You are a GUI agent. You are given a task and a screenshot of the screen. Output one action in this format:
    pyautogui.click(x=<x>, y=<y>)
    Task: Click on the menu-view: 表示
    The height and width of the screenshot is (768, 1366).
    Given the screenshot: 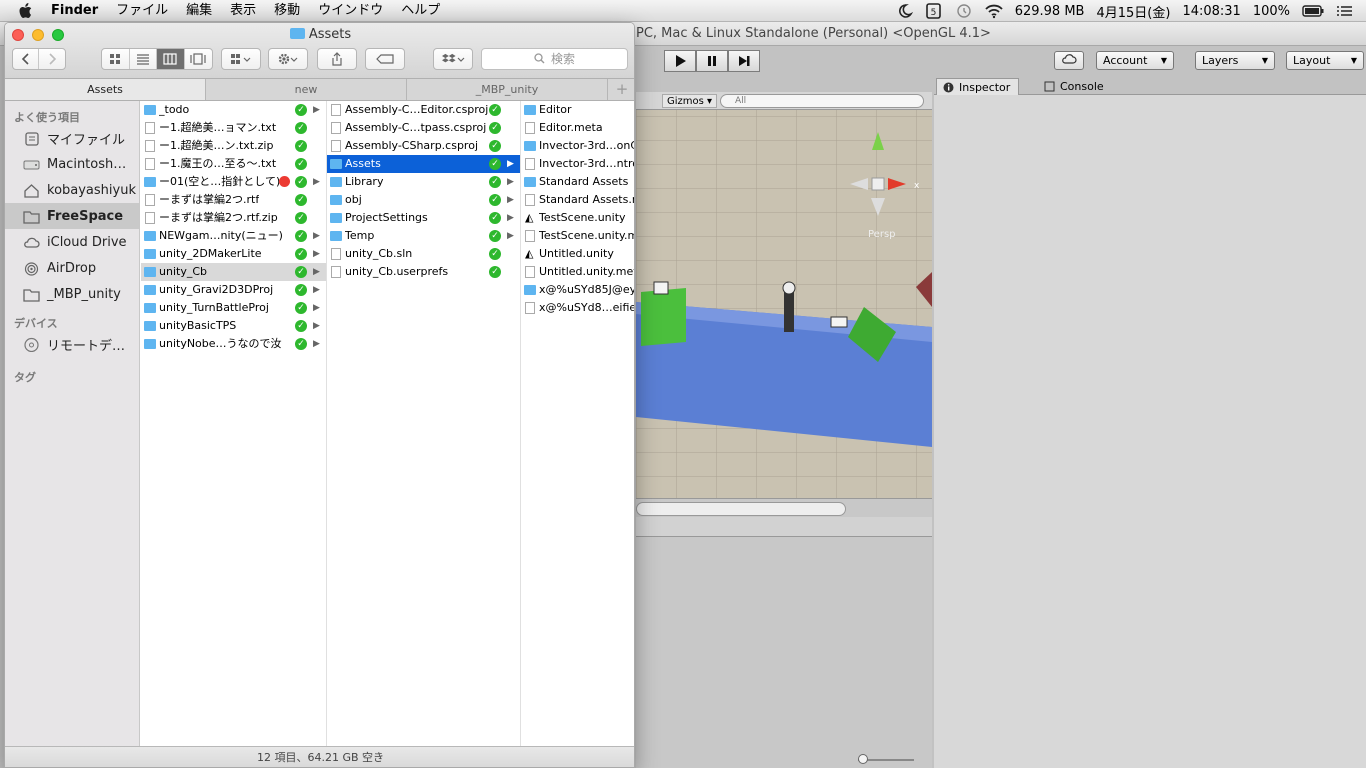 What is the action you would take?
    pyautogui.click(x=243, y=11)
    